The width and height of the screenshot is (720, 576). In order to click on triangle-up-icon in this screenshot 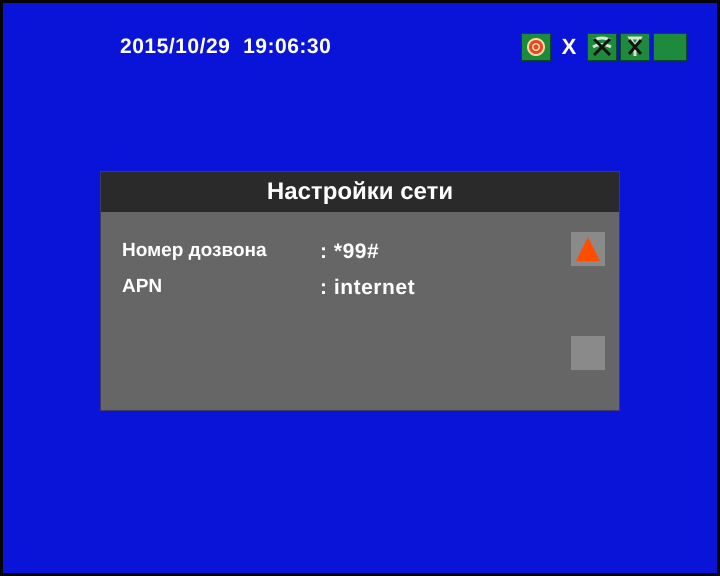, I will do `click(588, 249)`.